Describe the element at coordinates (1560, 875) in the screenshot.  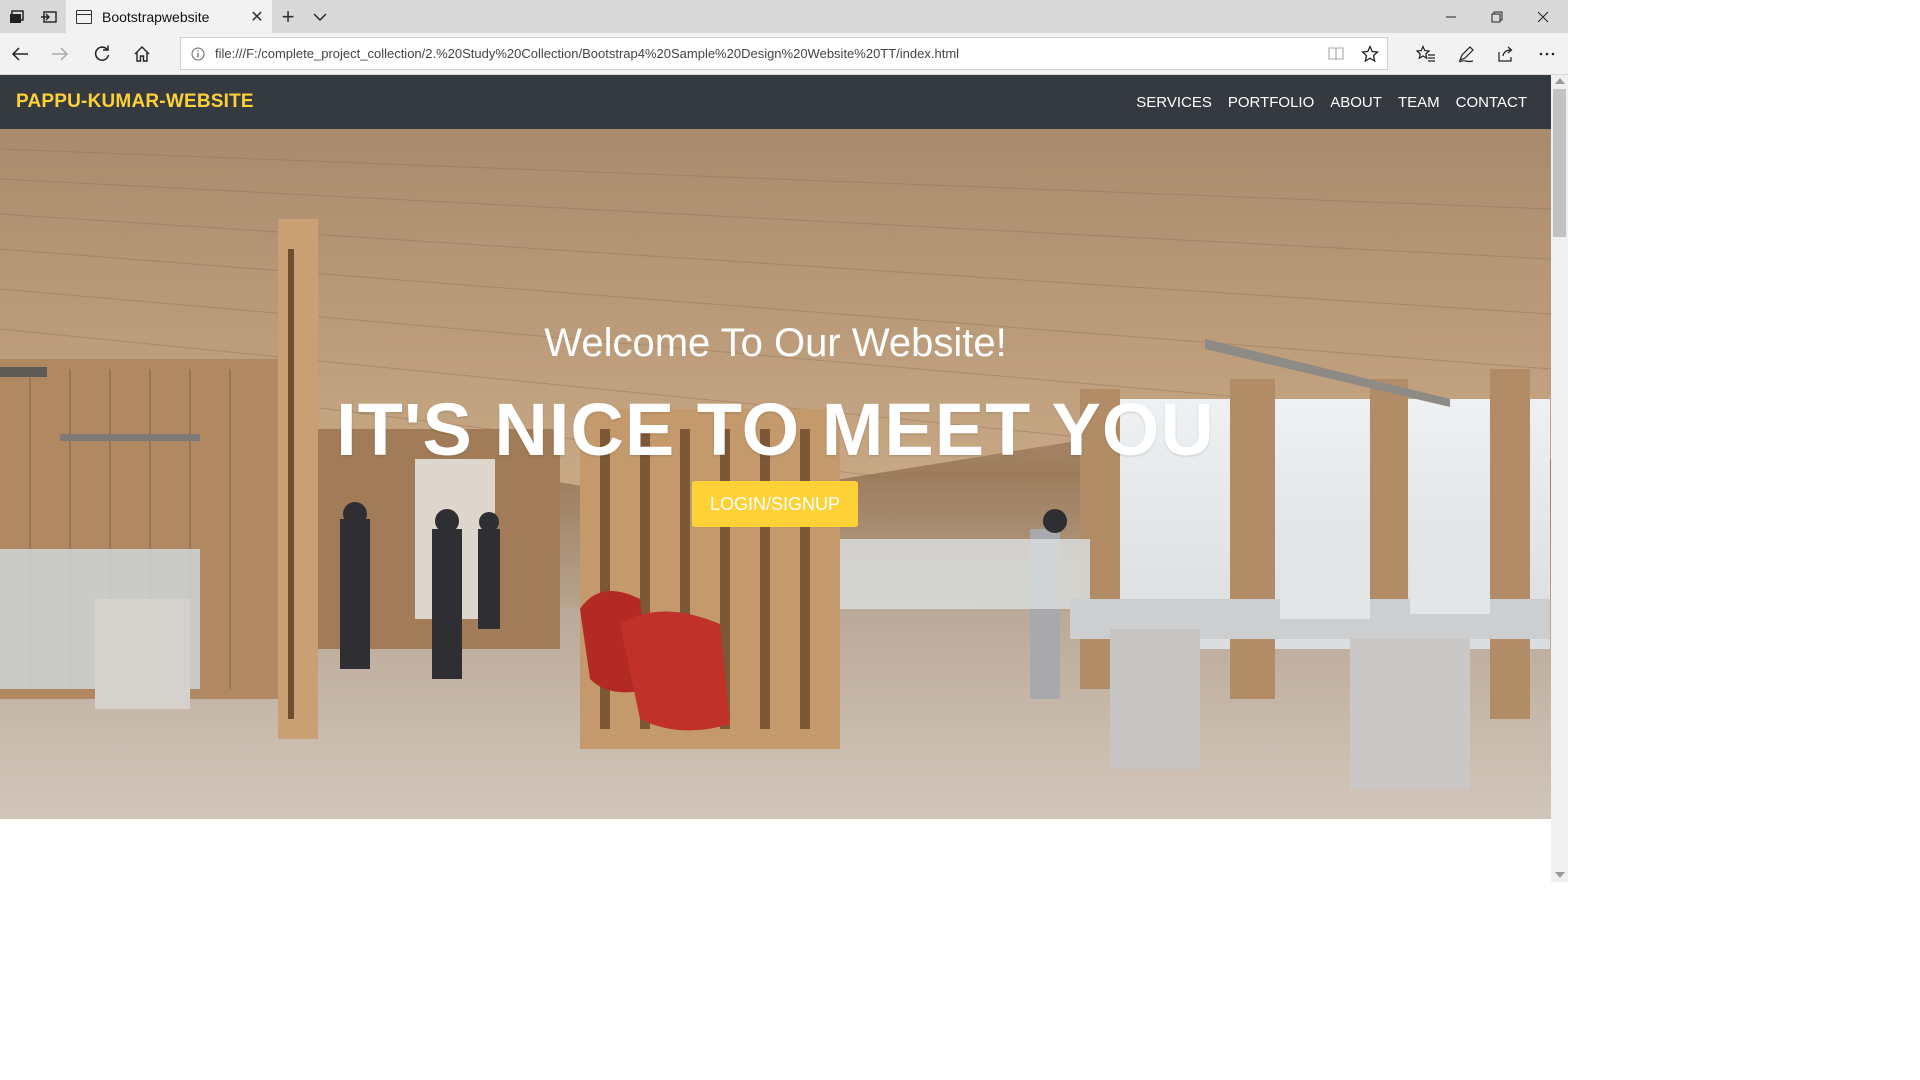
I see `scroll-down-icon` at that location.